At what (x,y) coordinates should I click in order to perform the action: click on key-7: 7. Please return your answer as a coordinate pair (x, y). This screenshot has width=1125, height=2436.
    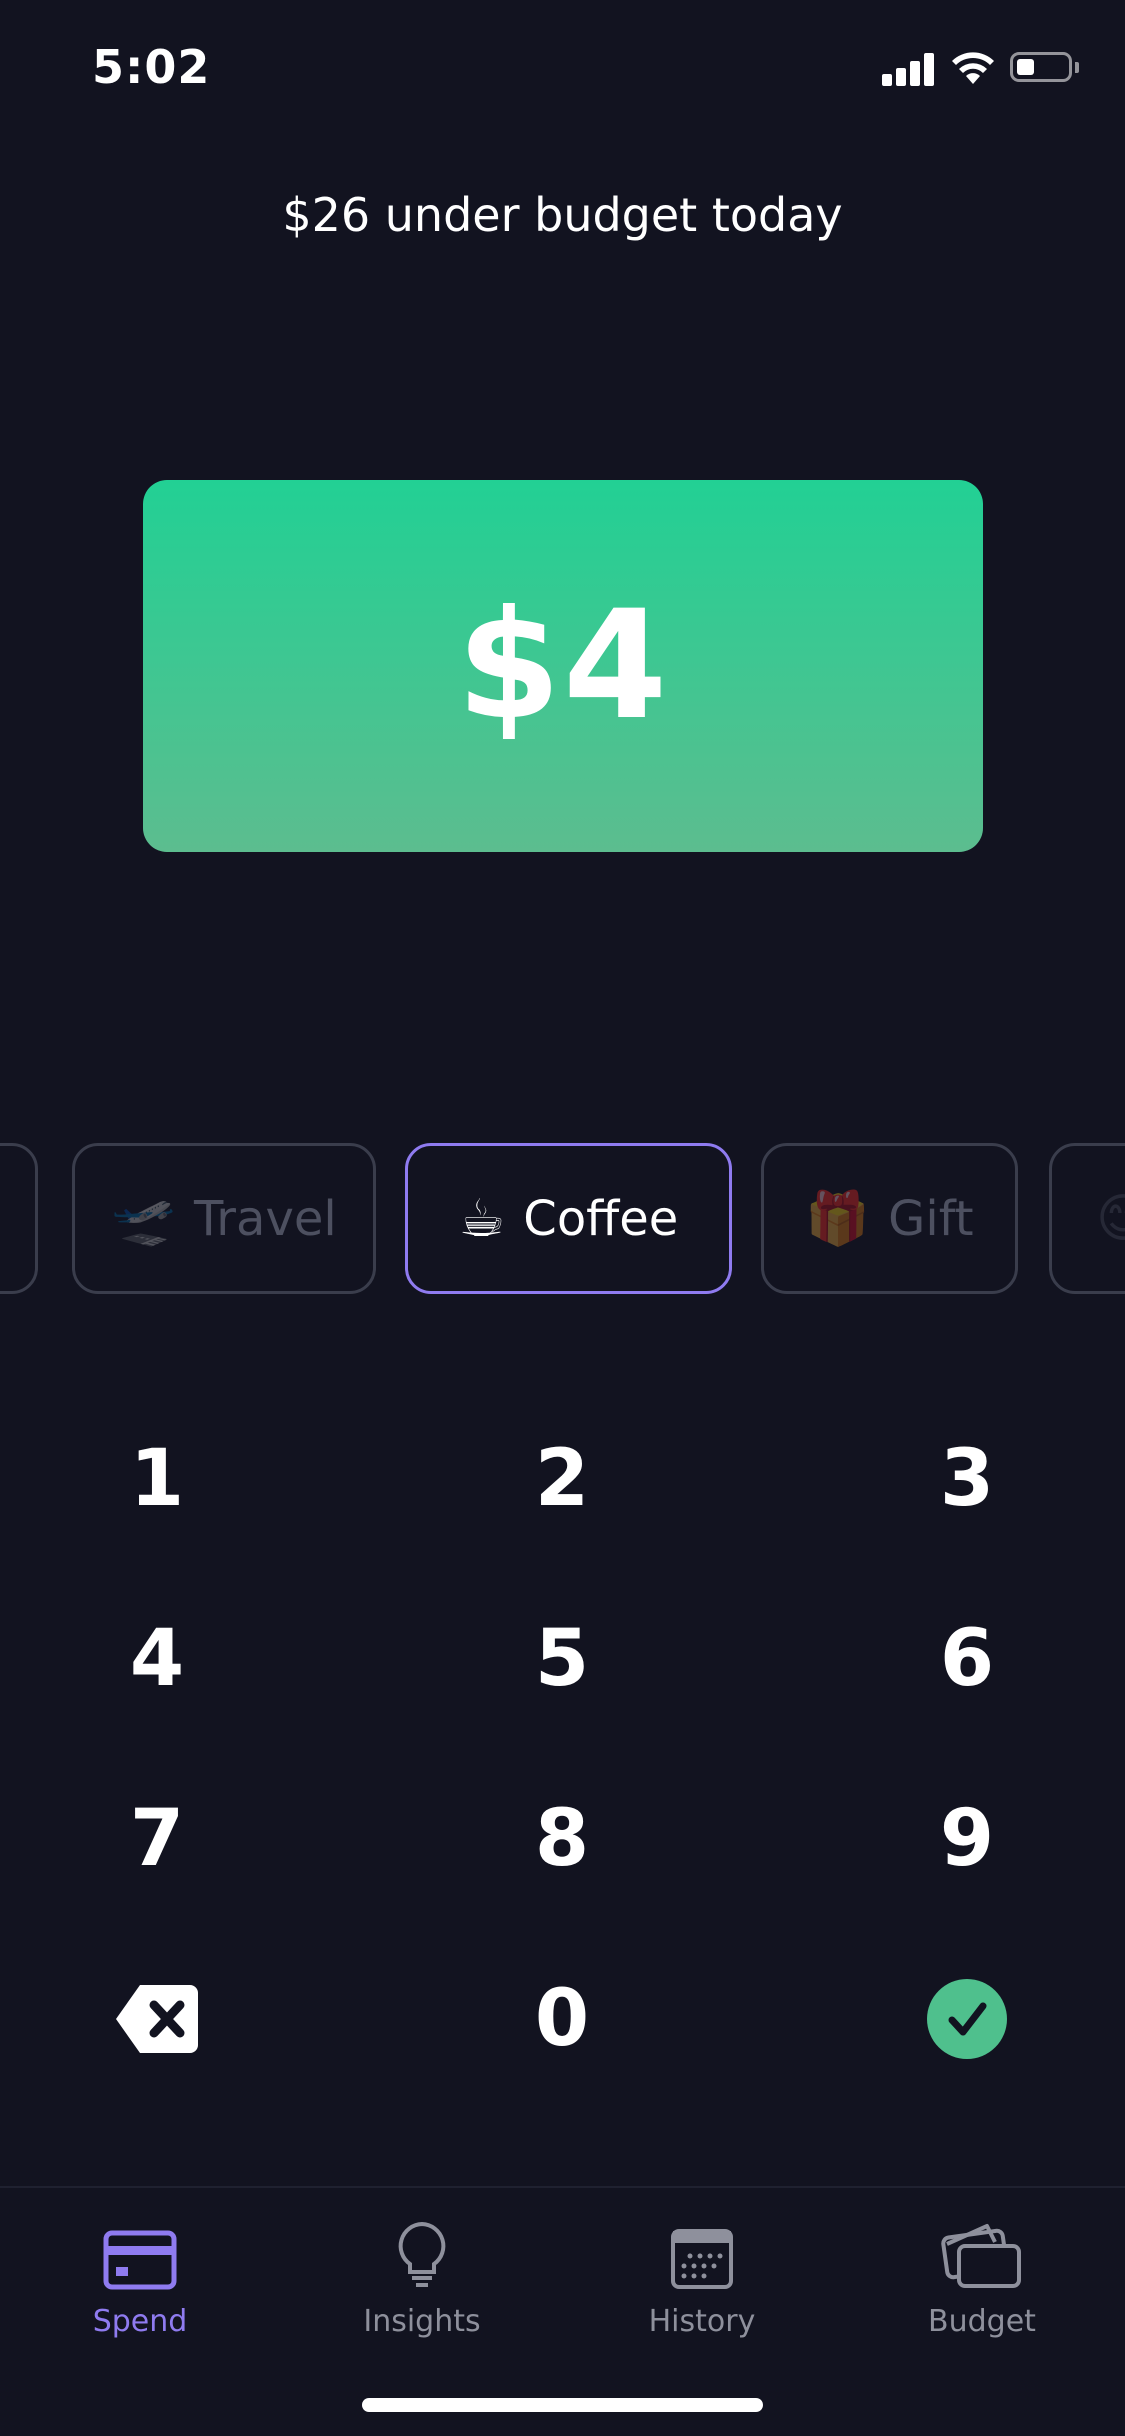
    Looking at the image, I should click on (157, 1839).